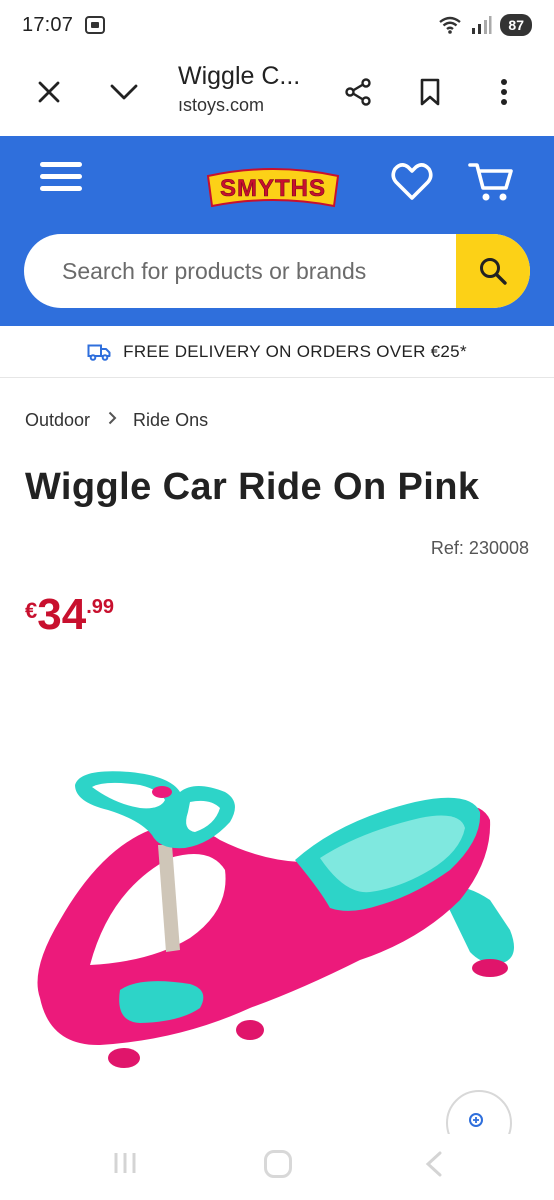 The image size is (554, 1200). Describe the element at coordinates (277, 25) in the screenshot. I see `status-bar: 17:07 87` at that location.